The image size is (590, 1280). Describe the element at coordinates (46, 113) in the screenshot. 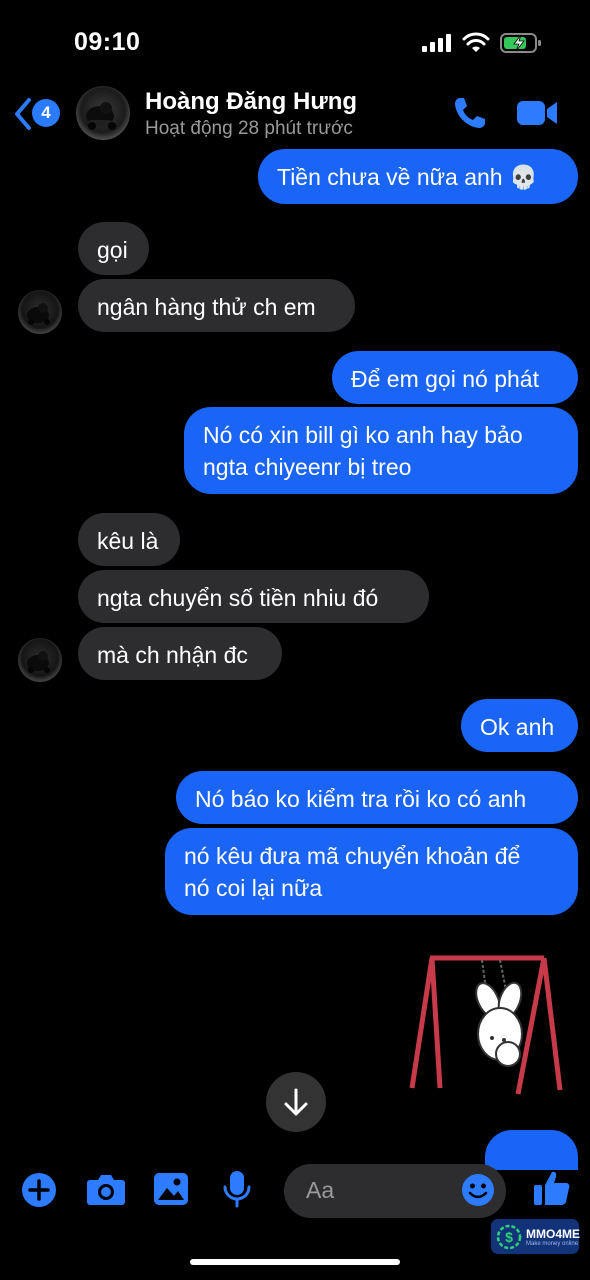

I see `unread-count-badge: 4` at that location.